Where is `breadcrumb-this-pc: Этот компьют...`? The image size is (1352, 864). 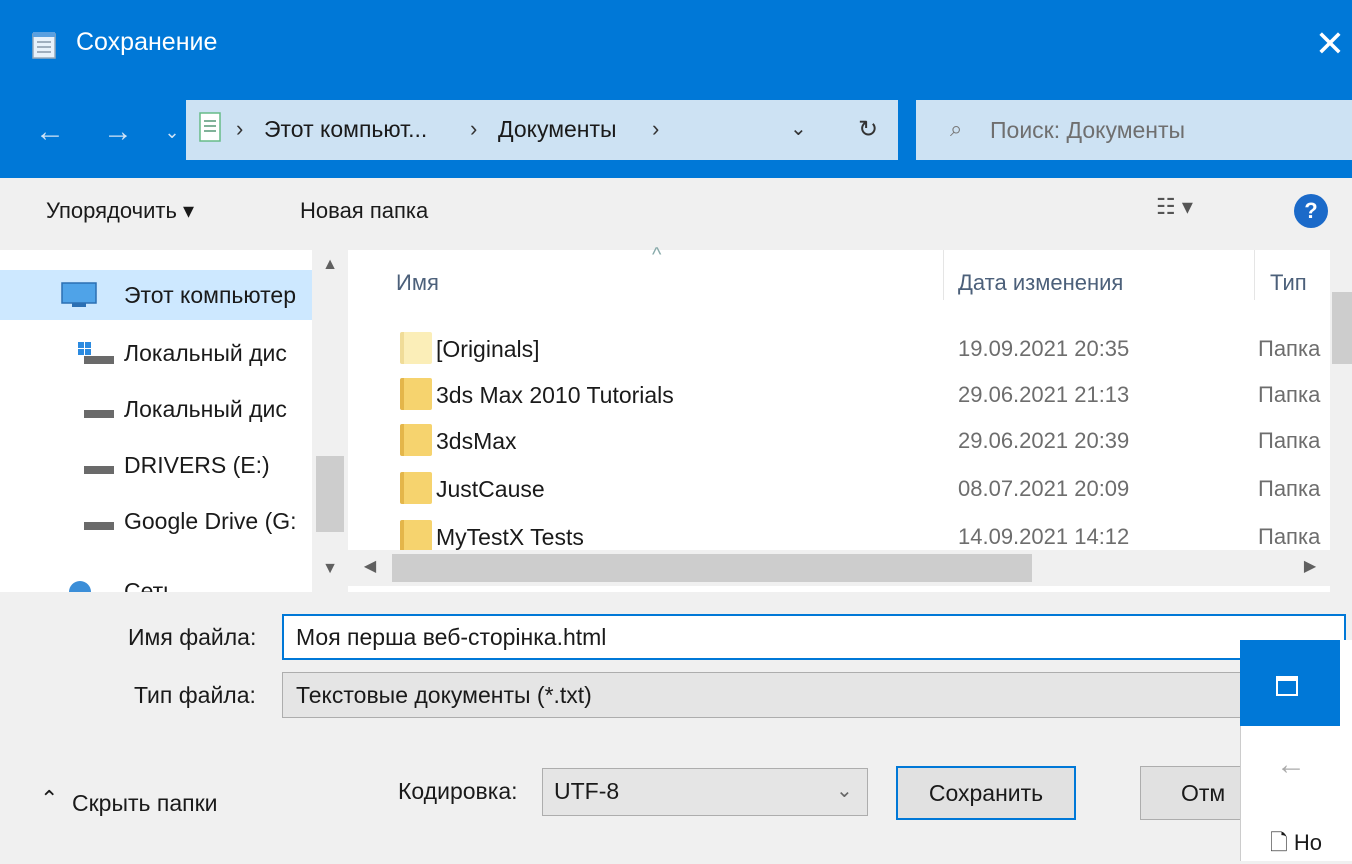 breadcrumb-this-pc: Этот компьют... is located at coordinates (345, 129).